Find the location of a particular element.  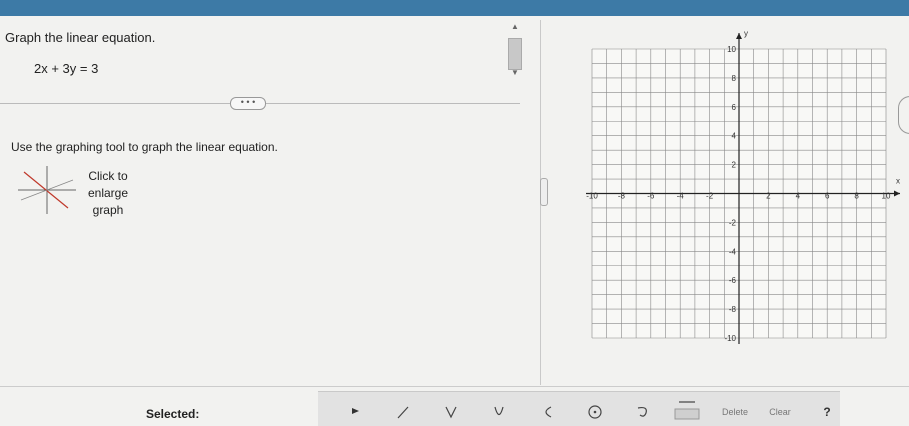

y-tick-label: 8 is located at coordinates (734, 78).